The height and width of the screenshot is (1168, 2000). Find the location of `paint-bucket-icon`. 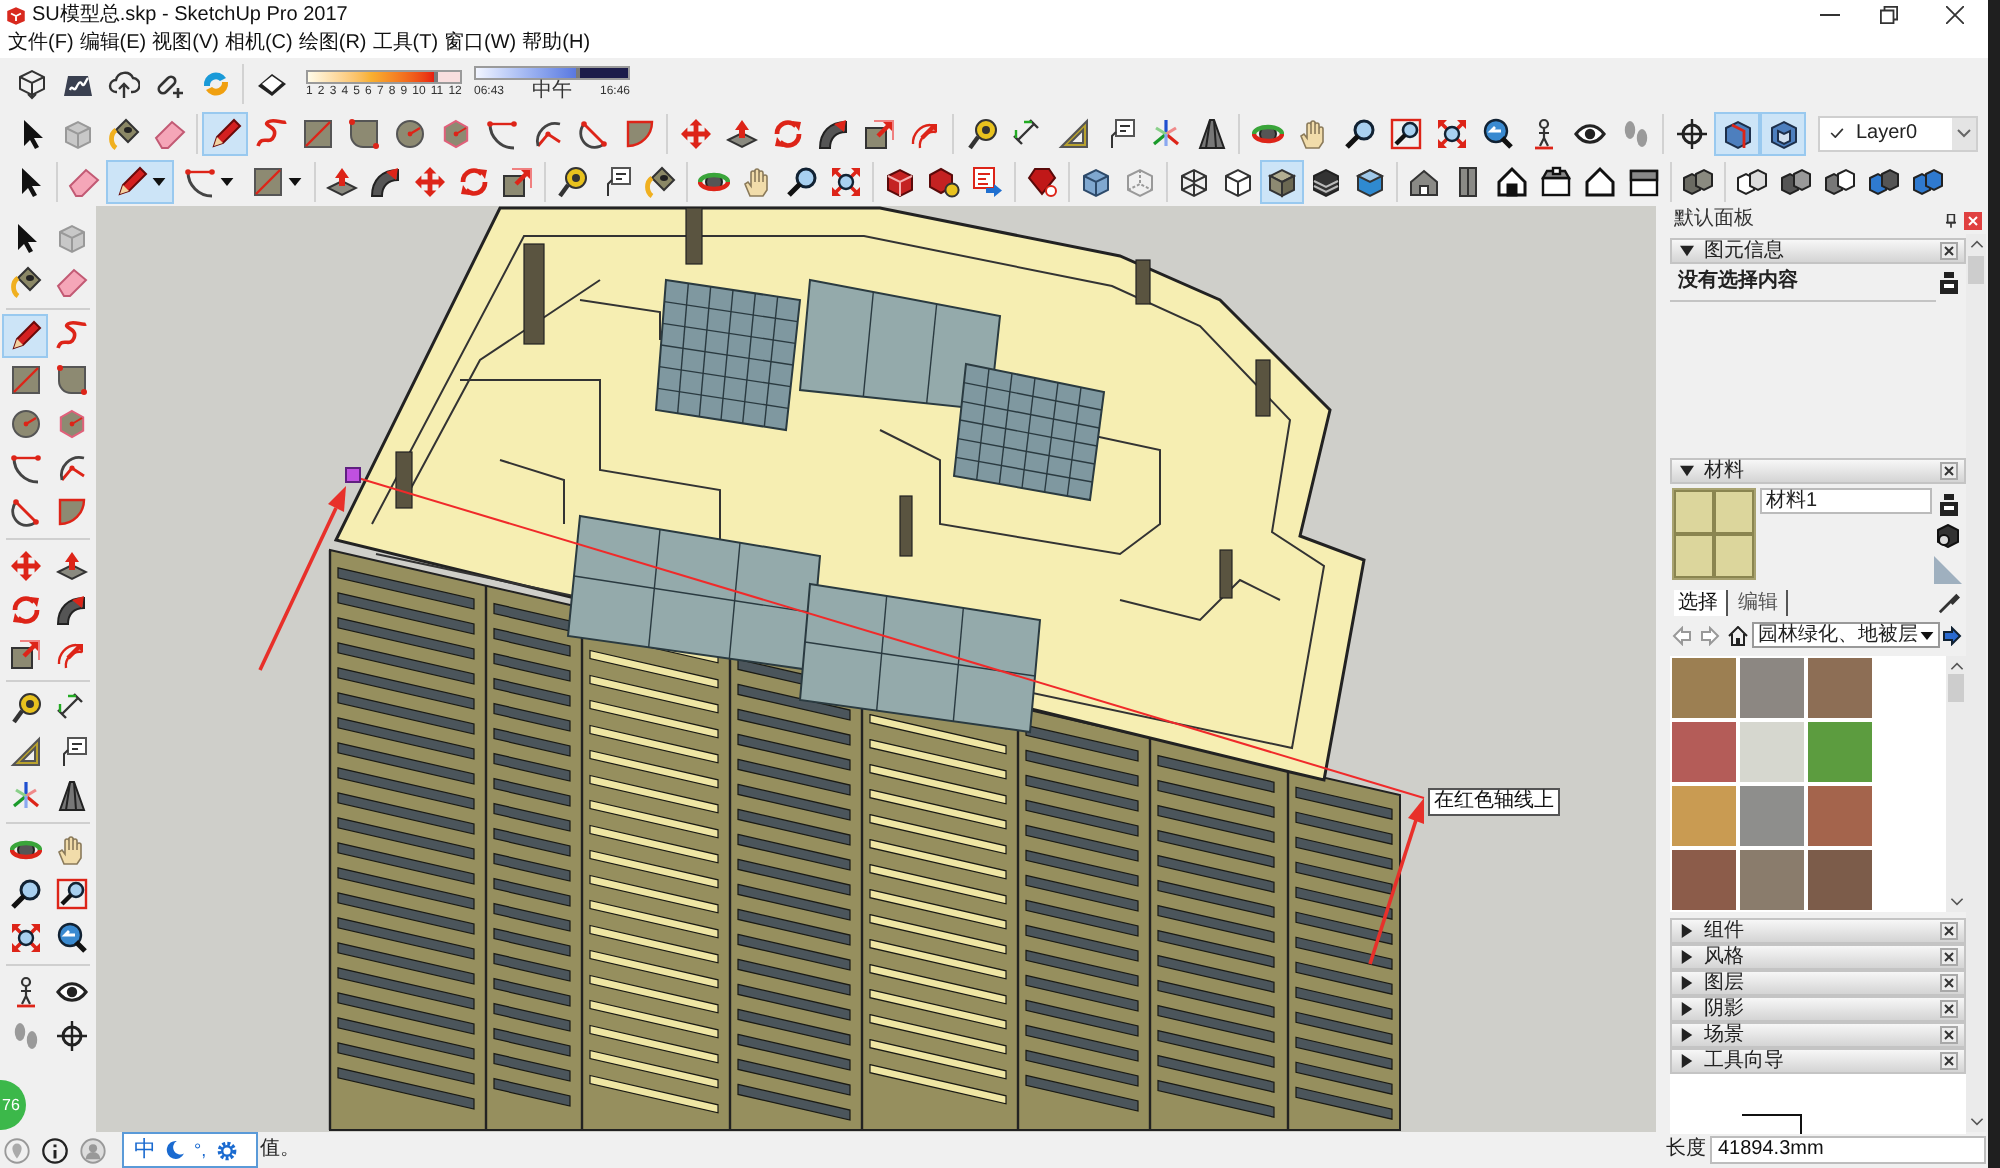

paint-bucket-icon is located at coordinates (123, 133).